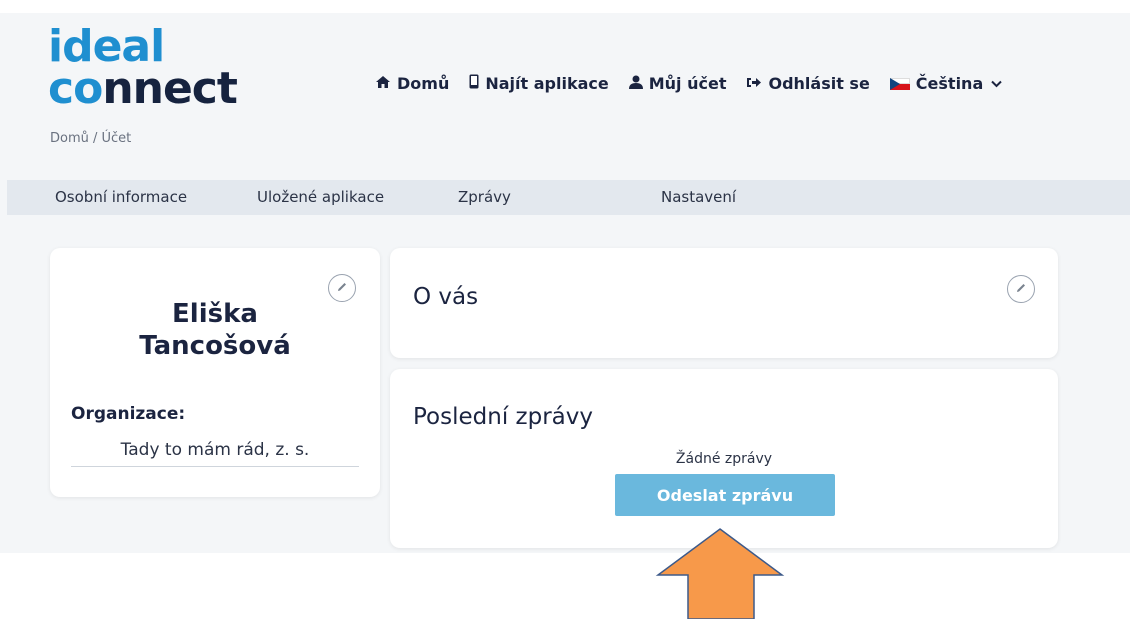  Describe the element at coordinates (383, 84) in the screenshot. I see `home-icon` at that location.